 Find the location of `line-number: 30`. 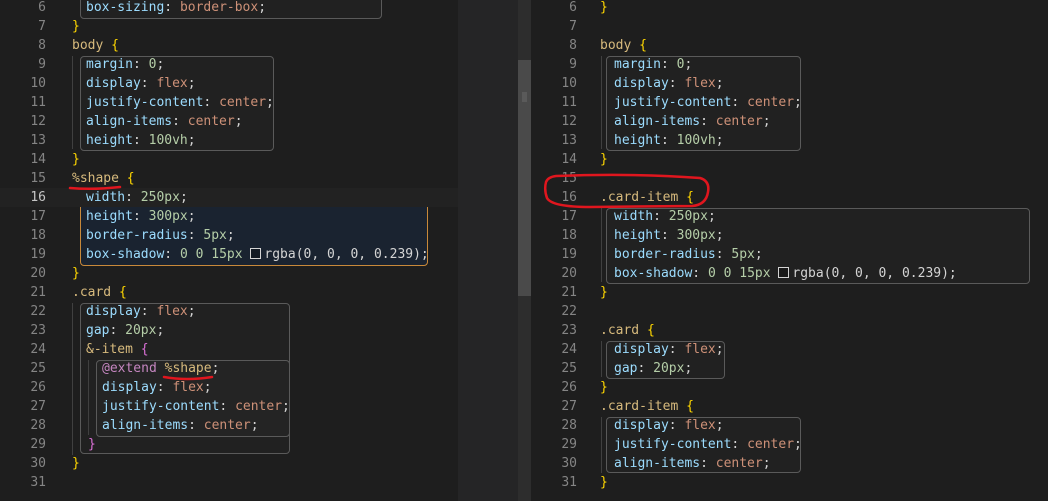

line-number: 30 is located at coordinates (38, 463).